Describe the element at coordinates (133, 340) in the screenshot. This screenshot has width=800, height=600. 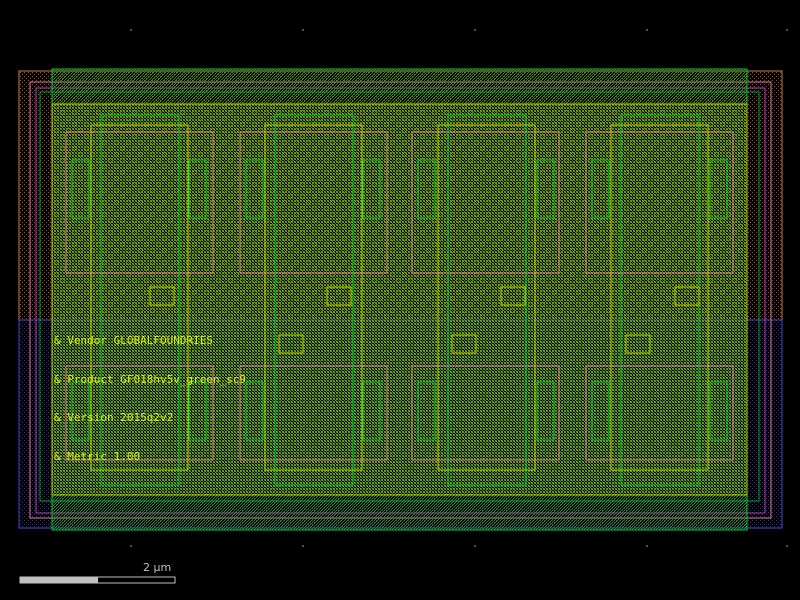
I see `vendor-text: & Vendor GLOBALFOUNDRIES` at that location.